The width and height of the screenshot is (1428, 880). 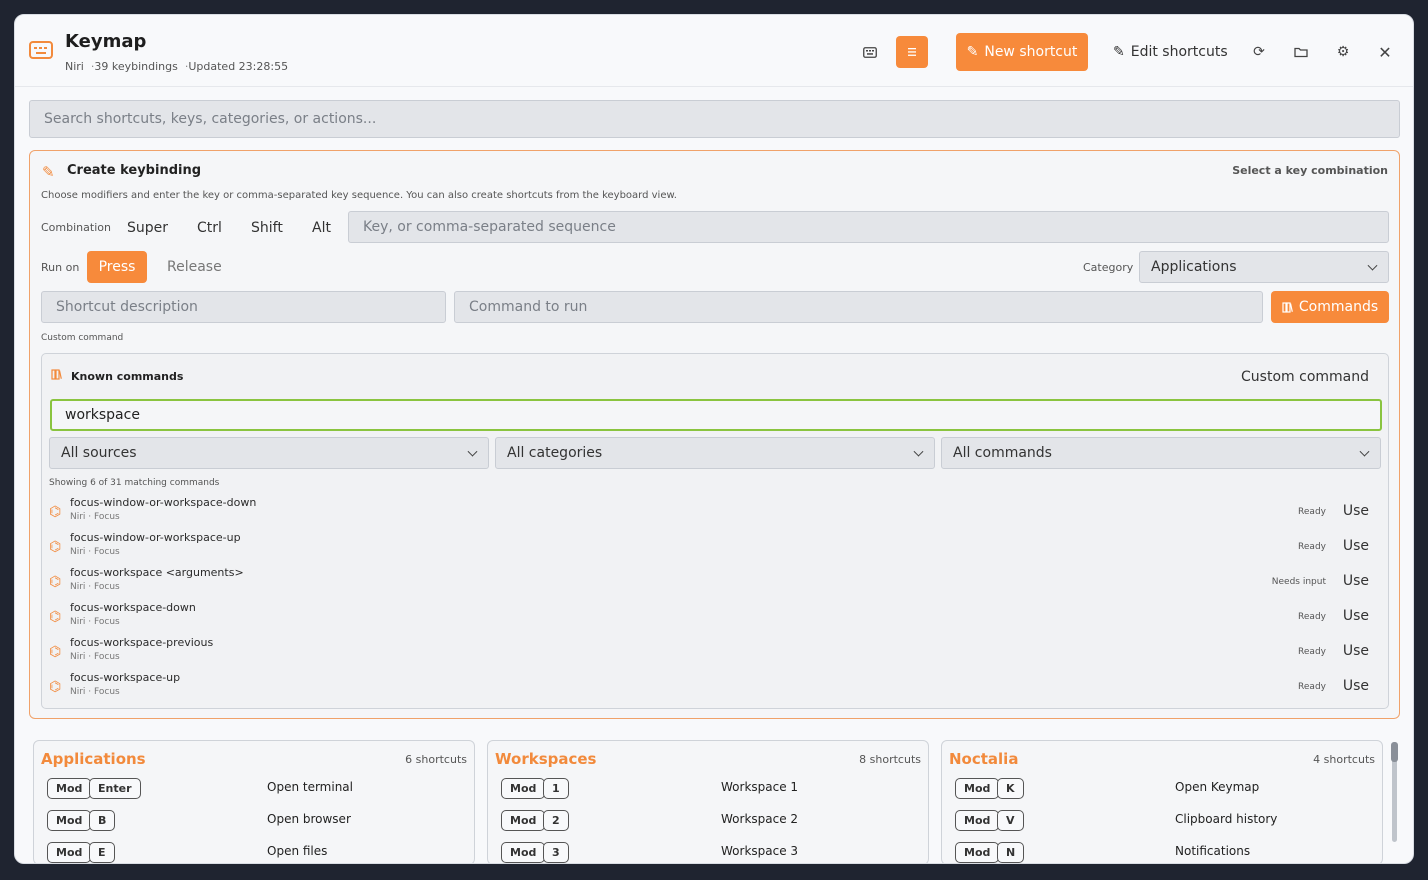 What do you see at coordinates (1217, 787) in the screenshot?
I see `binding-label: Open Keymap` at bounding box center [1217, 787].